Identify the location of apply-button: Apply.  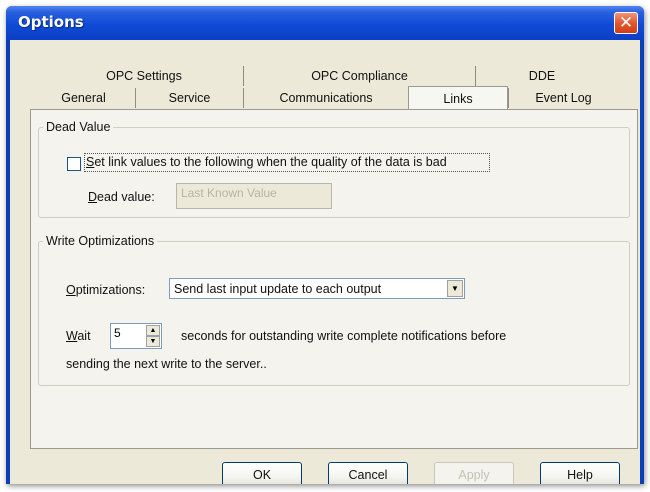
(474, 473).